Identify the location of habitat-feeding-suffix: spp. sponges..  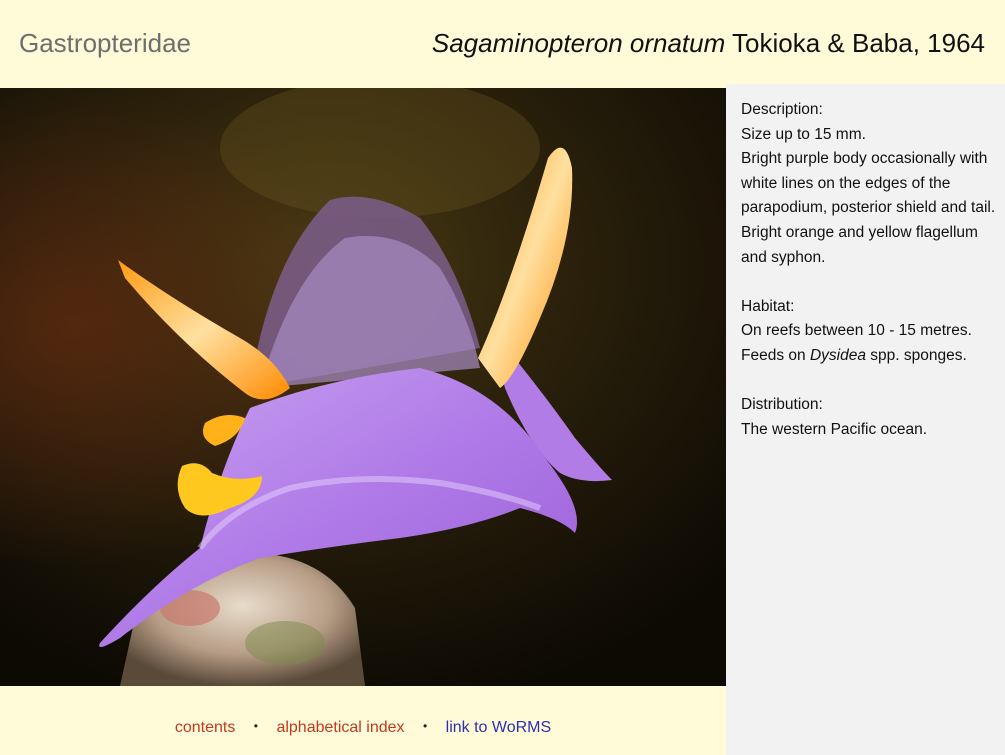
(916, 355).